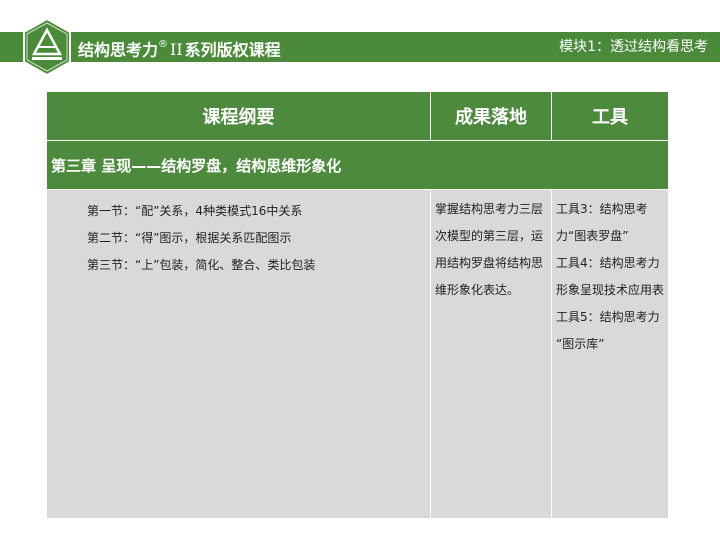 Image resolution: width=720 pixels, height=554 pixels. I want to click on col-header-tools: 工具, so click(610, 116).